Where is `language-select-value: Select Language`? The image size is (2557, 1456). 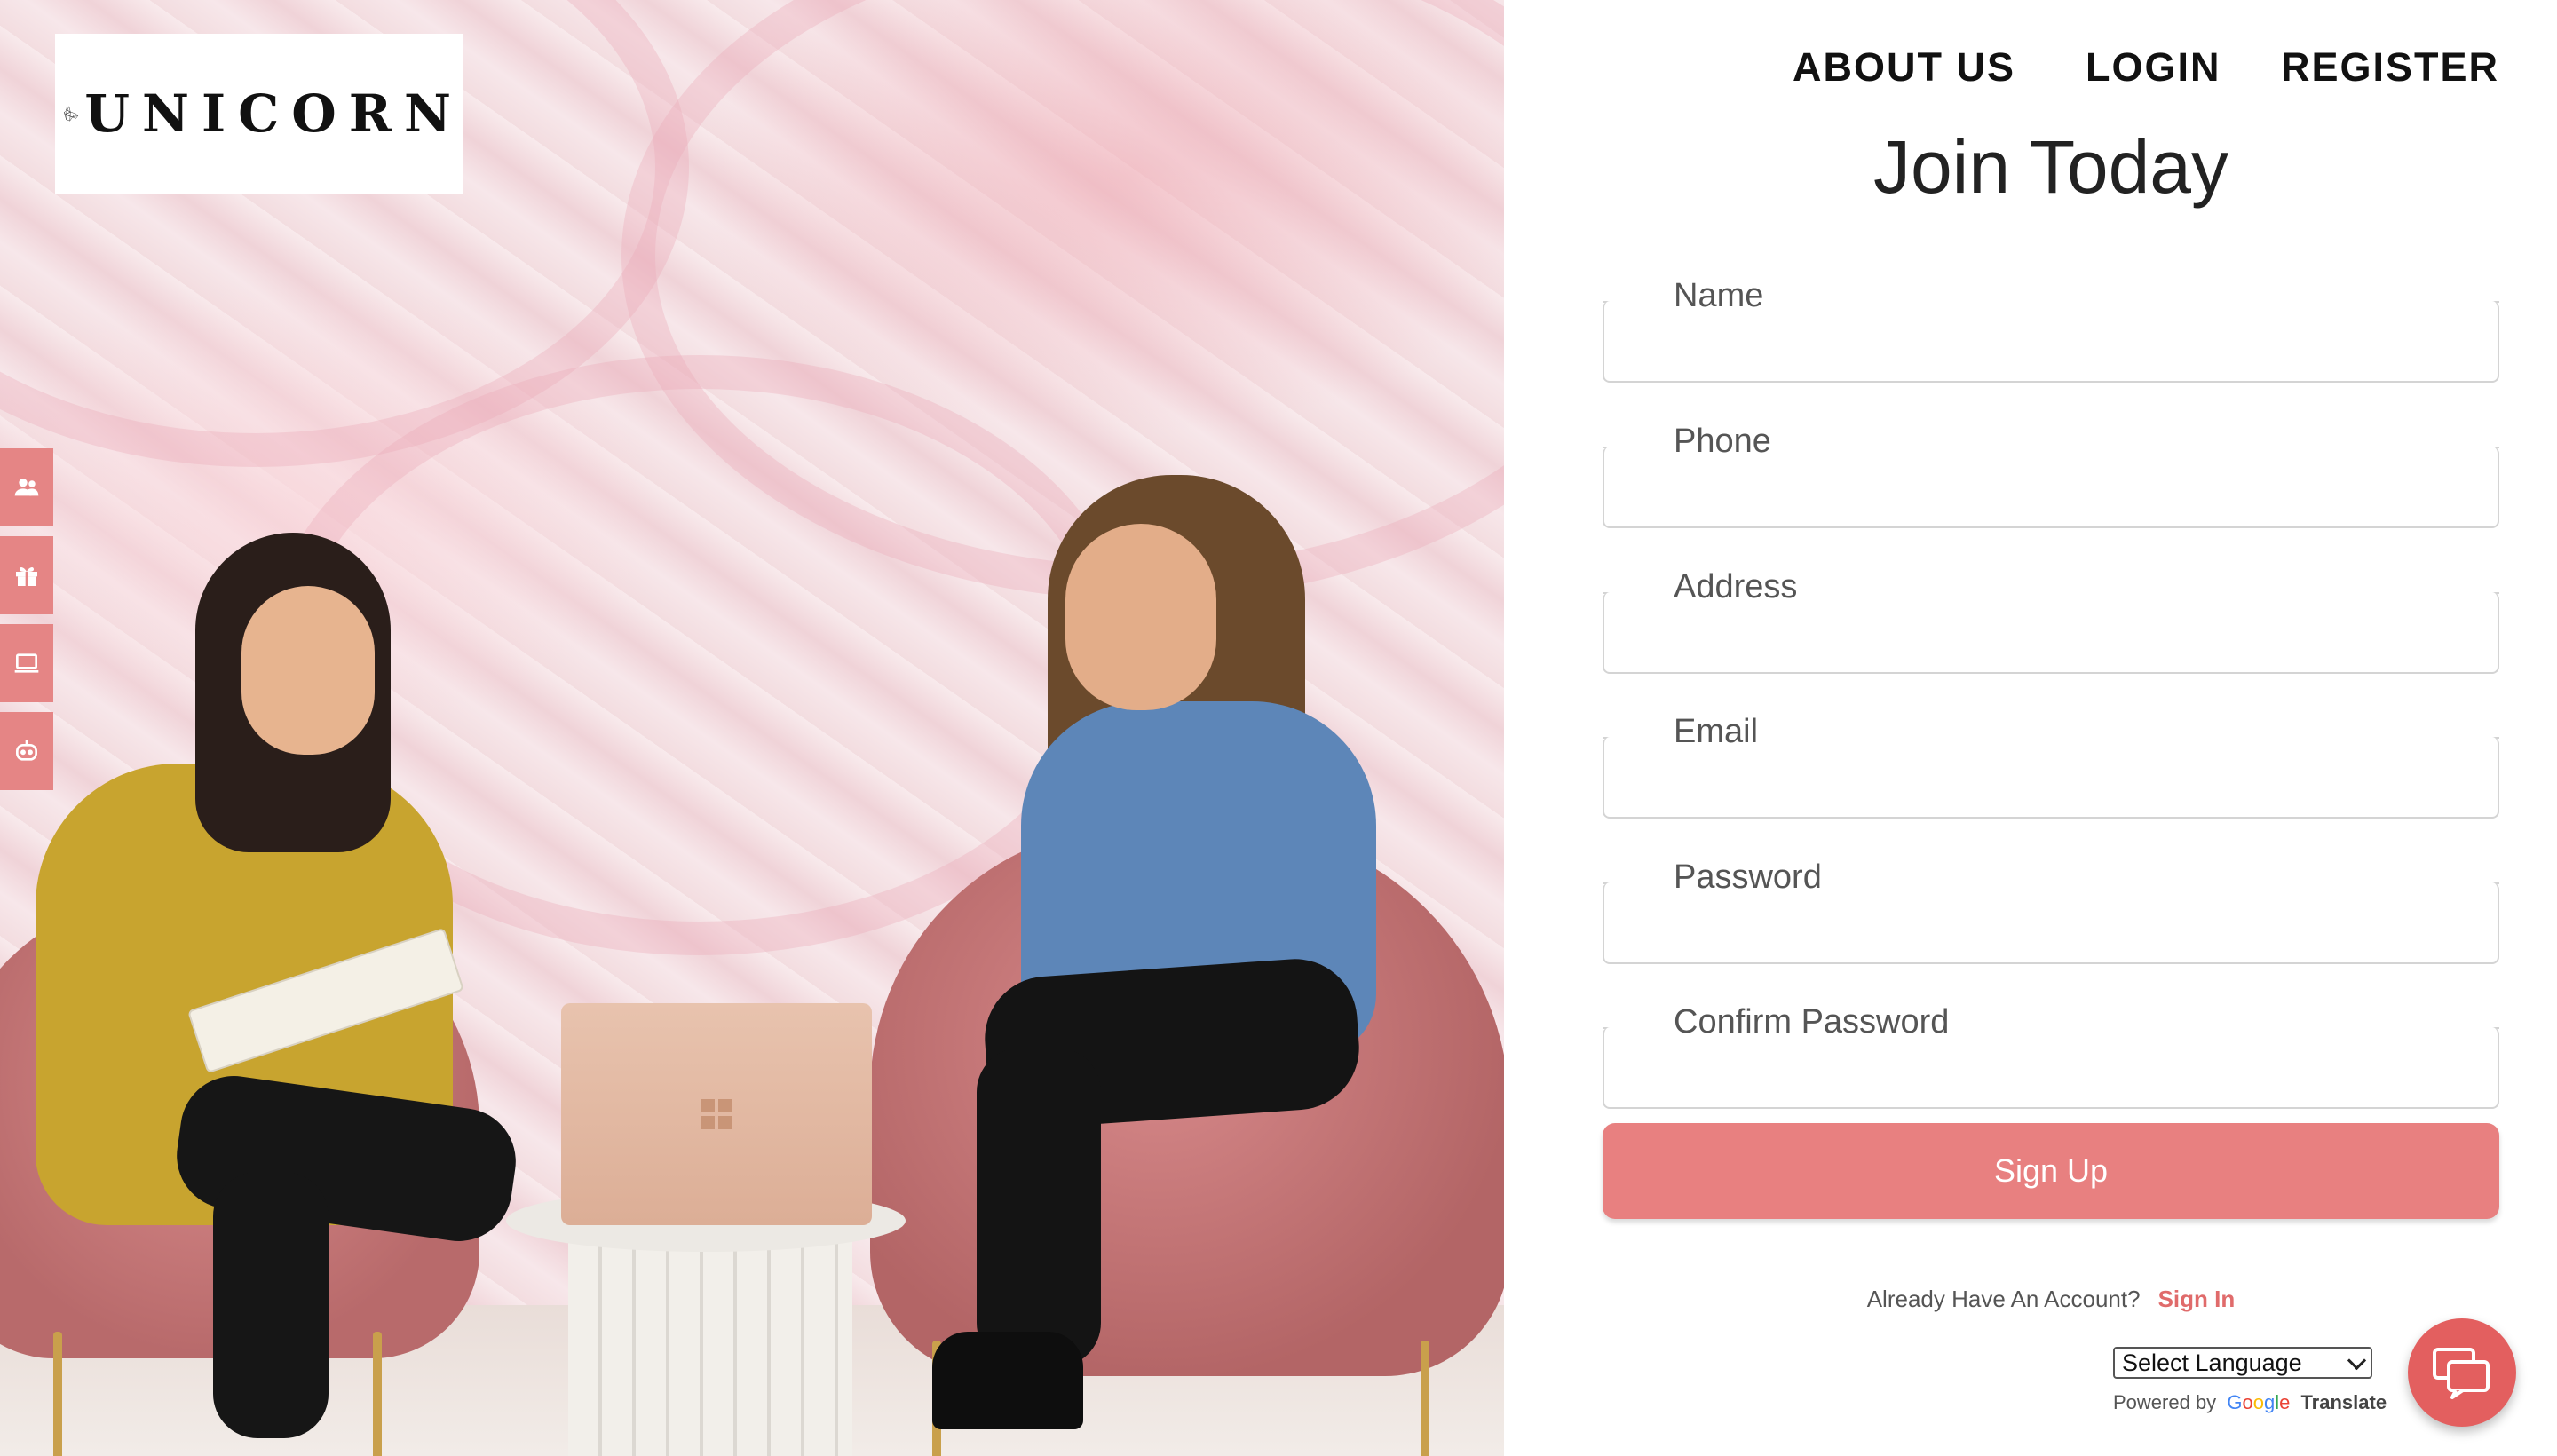 language-select-value: Select Language is located at coordinates (2212, 1362).